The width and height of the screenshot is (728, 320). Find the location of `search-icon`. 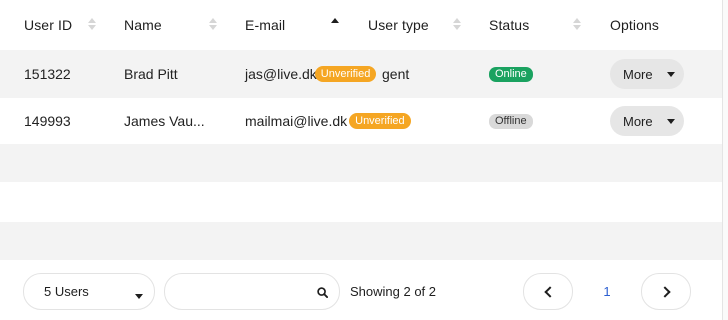

search-icon is located at coordinates (322, 292).